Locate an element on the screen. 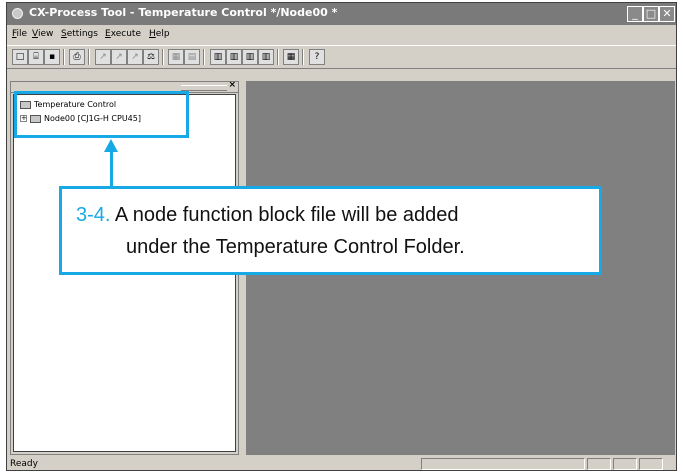  rh-icon: ▦ is located at coordinates (176, 57).